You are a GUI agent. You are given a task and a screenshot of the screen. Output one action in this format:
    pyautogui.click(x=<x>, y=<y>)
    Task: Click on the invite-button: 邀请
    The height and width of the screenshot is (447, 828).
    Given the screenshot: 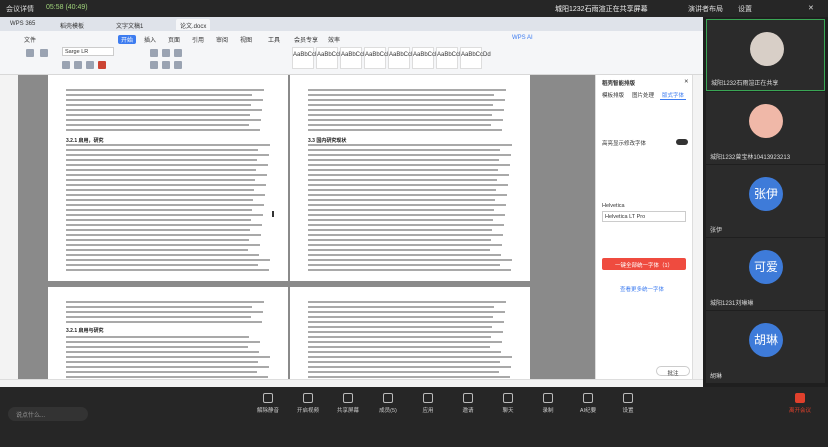 What is the action you would take?
    pyautogui.click(x=468, y=403)
    